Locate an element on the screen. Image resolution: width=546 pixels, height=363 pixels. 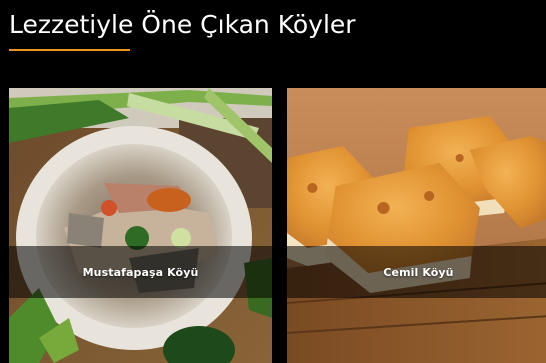
village-name-label: Mustafapaşa Köyü is located at coordinates (140, 272).